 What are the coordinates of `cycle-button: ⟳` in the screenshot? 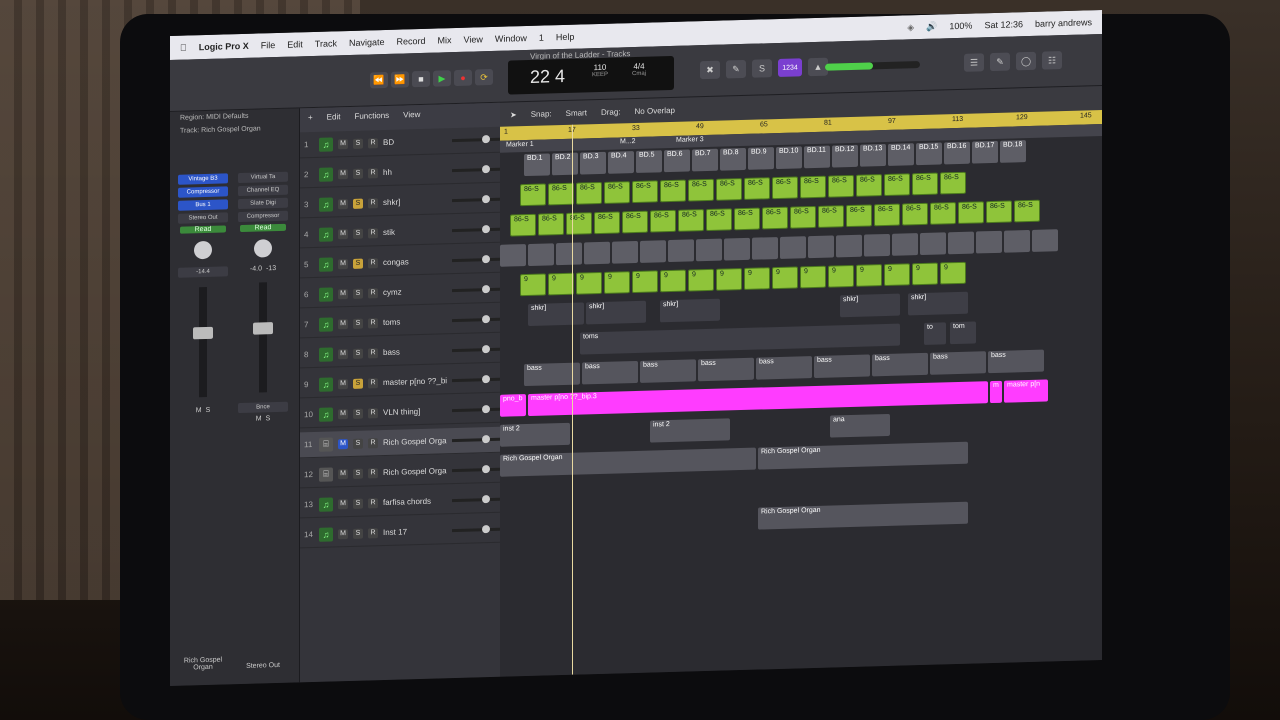 It's located at (484, 77).